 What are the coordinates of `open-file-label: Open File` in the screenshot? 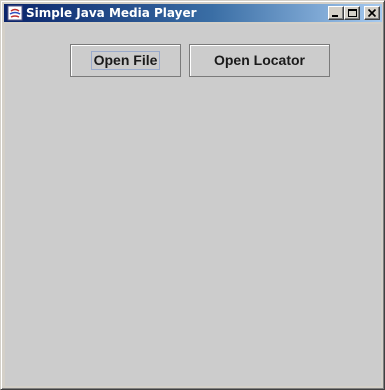 It's located at (125, 60).